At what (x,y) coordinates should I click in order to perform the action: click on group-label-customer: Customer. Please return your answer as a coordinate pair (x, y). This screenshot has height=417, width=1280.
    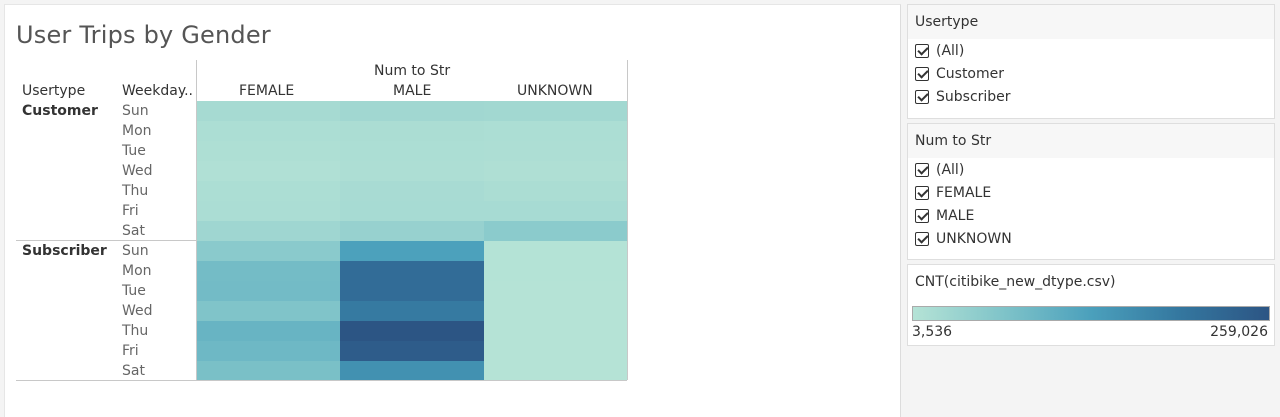
    Looking at the image, I should click on (60, 111).